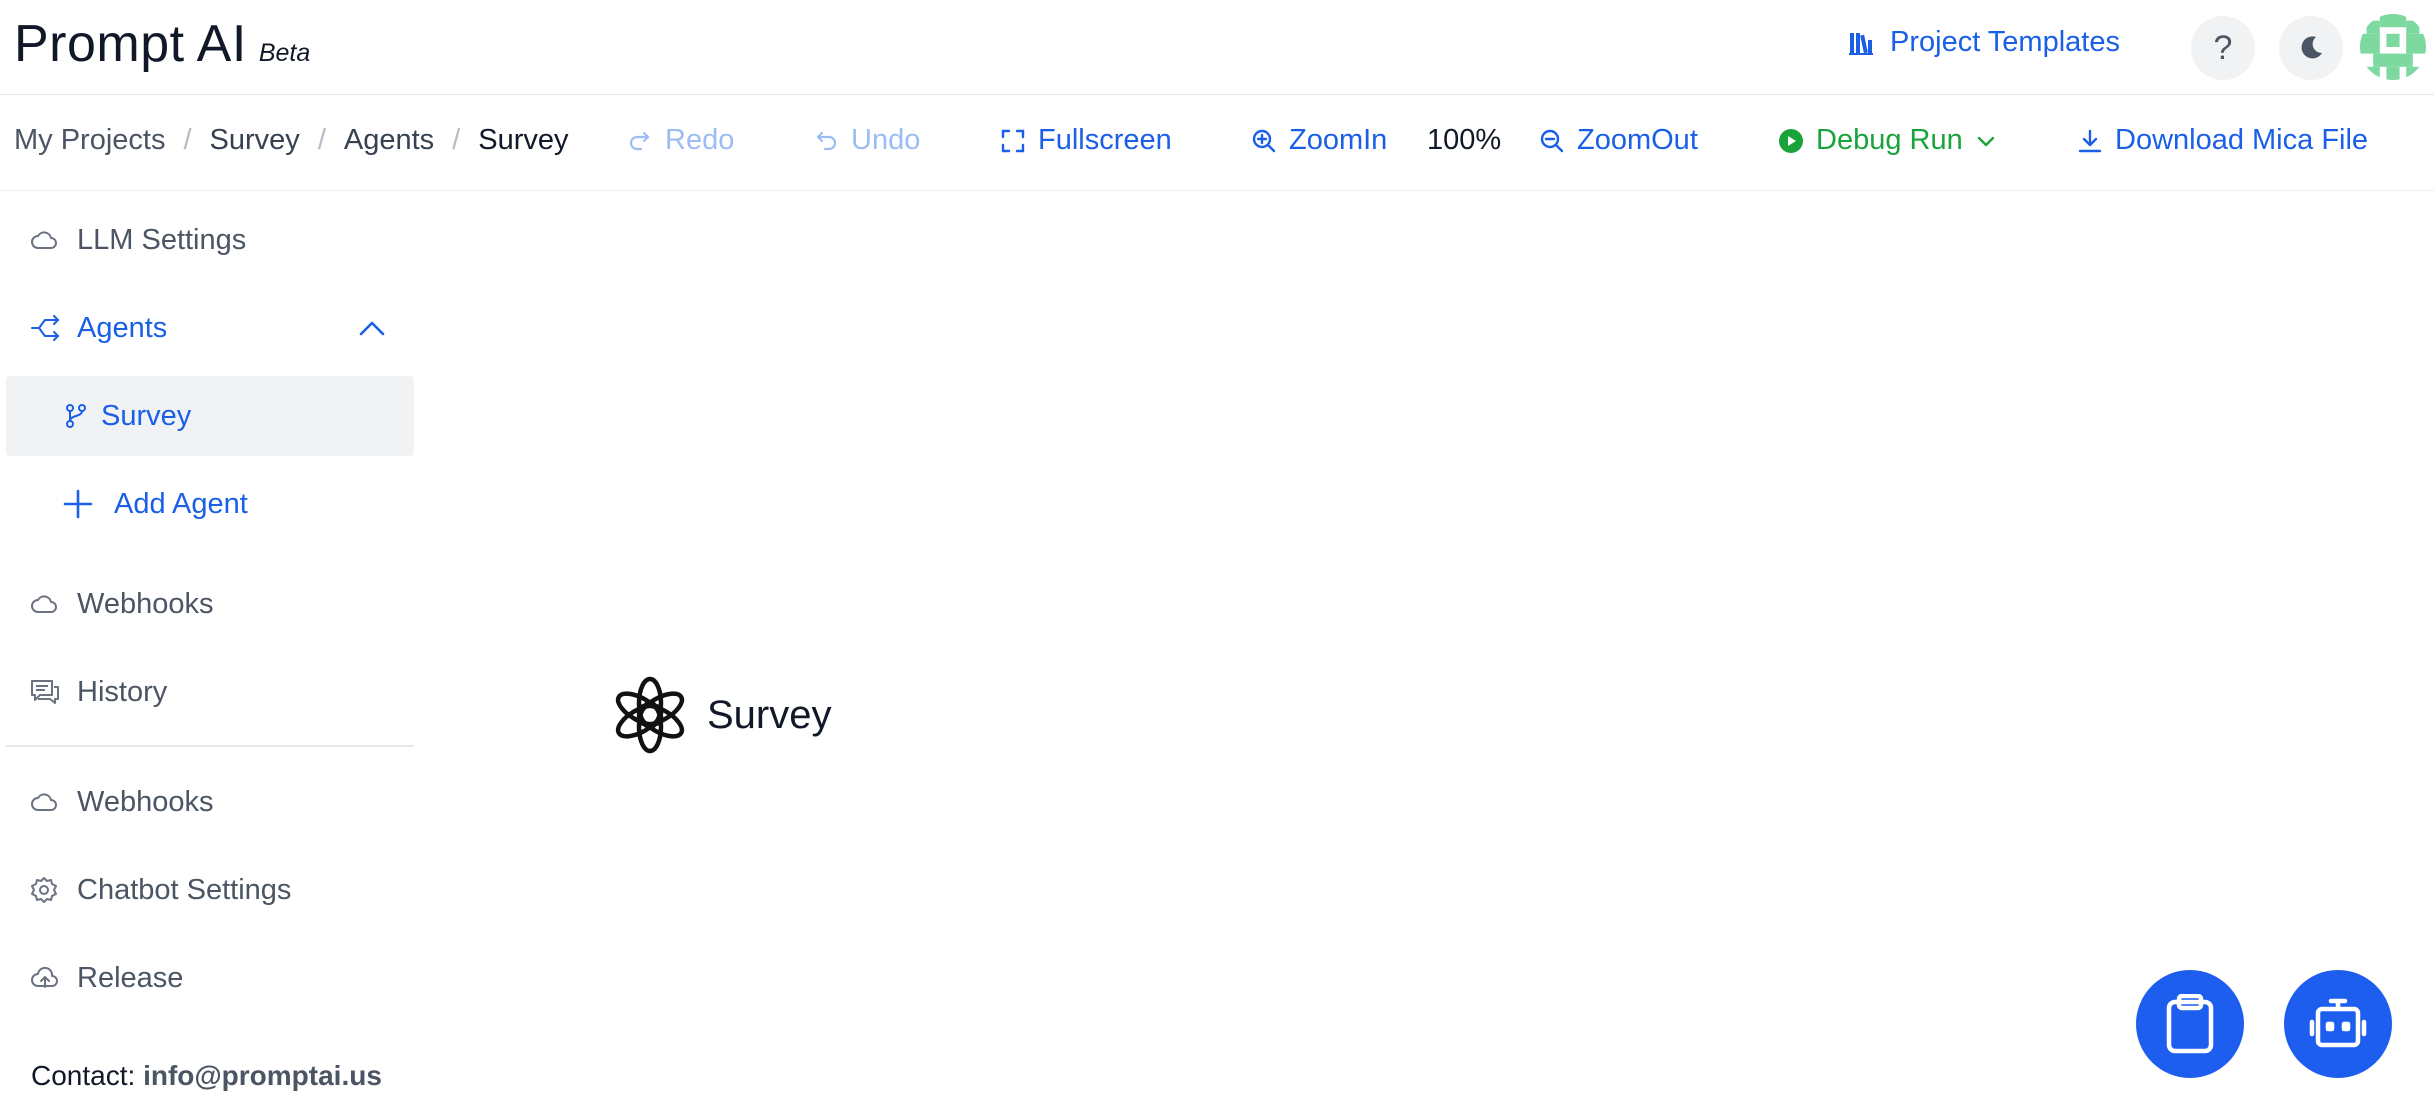 This screenshot has width=2434, height=1118. Describe the element at coordinates (2393, 47) in the screenshot. I see `user-avatar` at that location.